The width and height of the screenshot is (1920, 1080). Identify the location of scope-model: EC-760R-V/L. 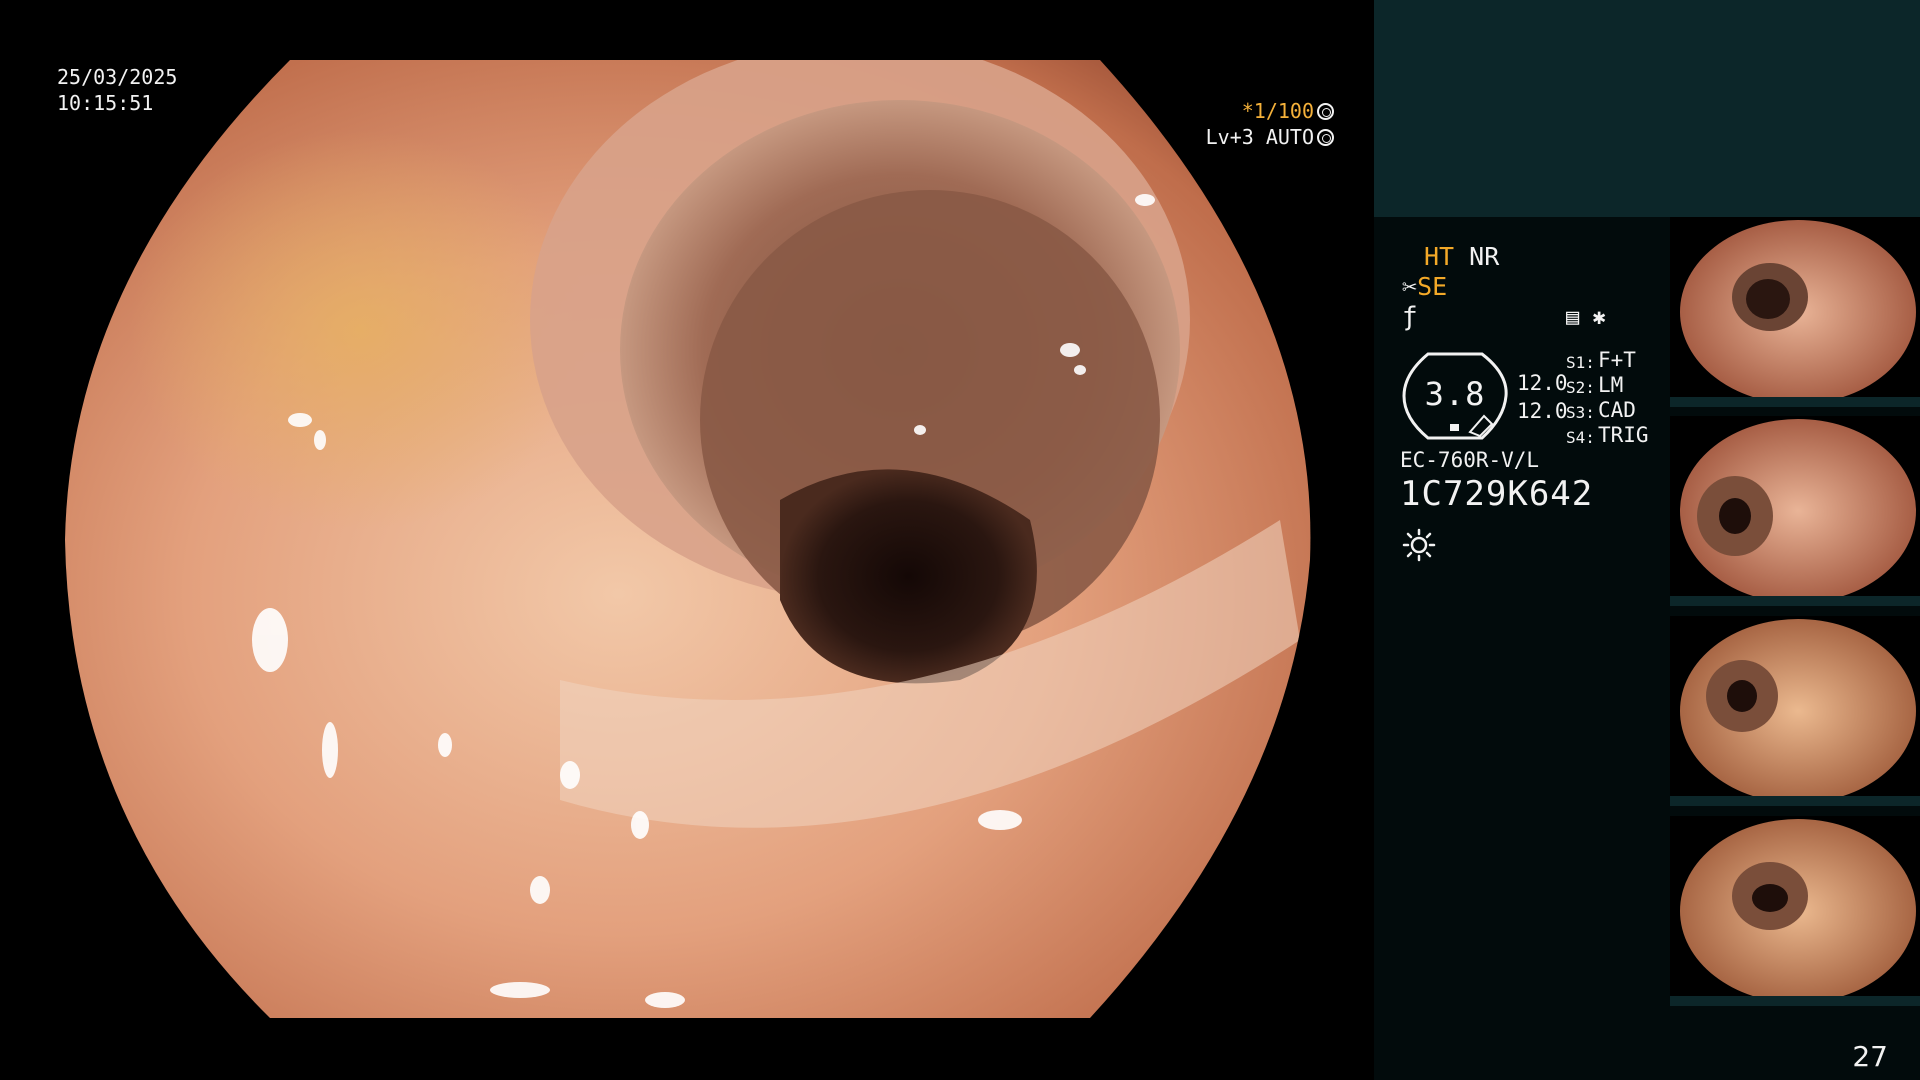
(1470, 460).